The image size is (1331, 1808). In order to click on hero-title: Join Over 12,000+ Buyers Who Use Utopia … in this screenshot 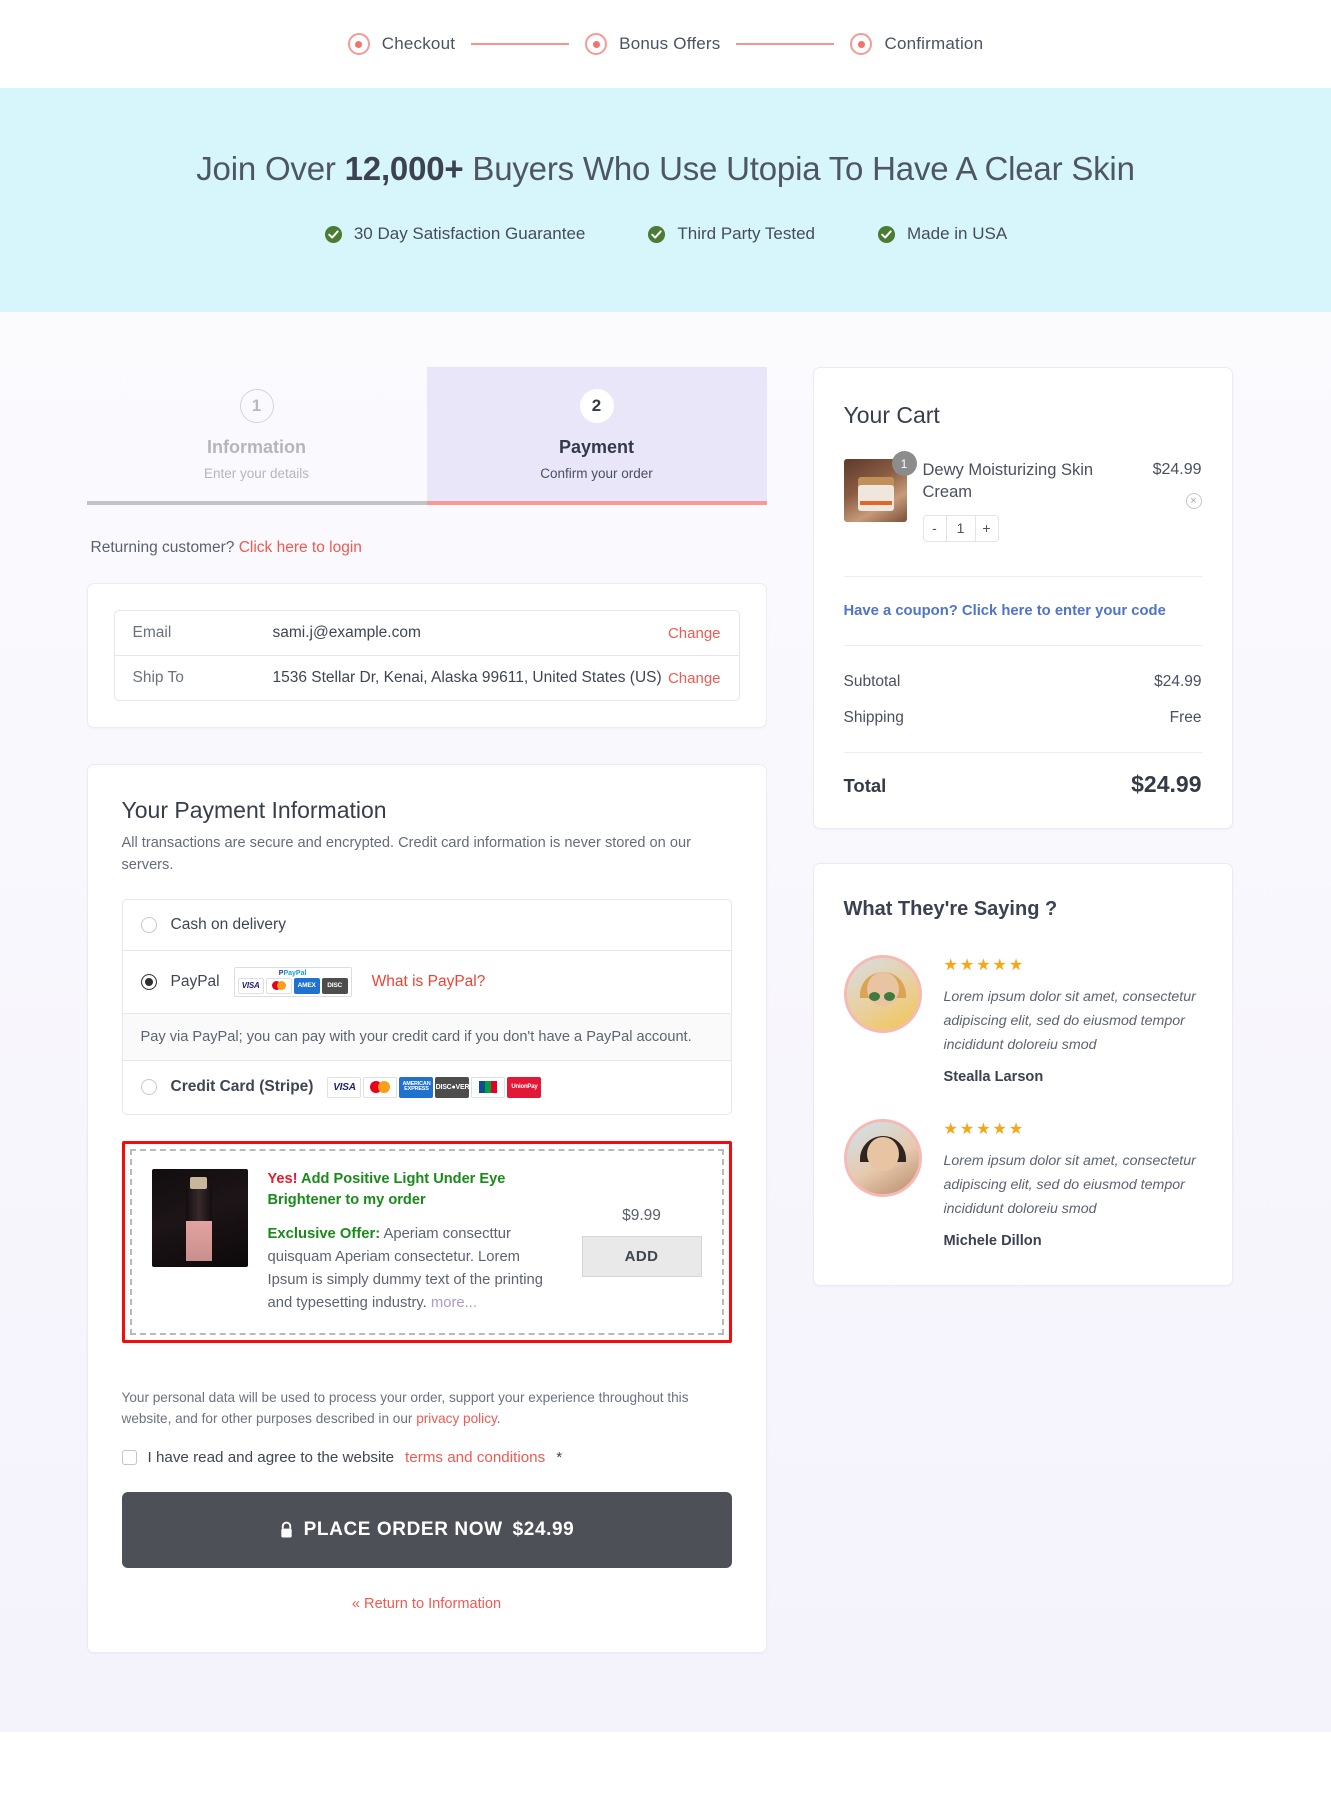, I will do `click(665, 169)`.